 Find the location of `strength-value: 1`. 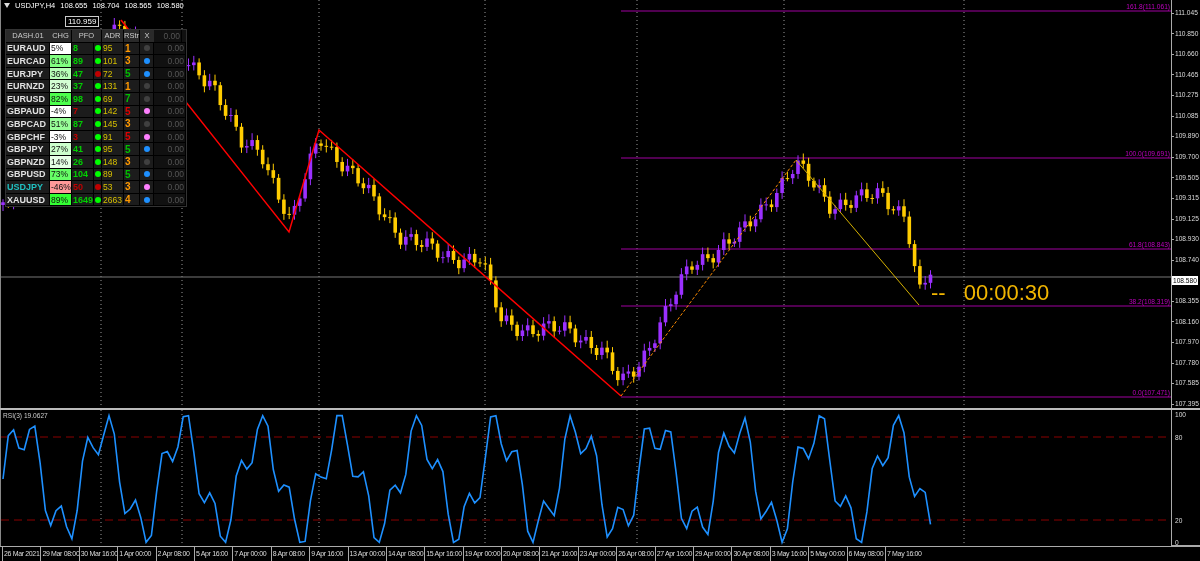

strength-value: 1 is located at coordinates (132, 86).